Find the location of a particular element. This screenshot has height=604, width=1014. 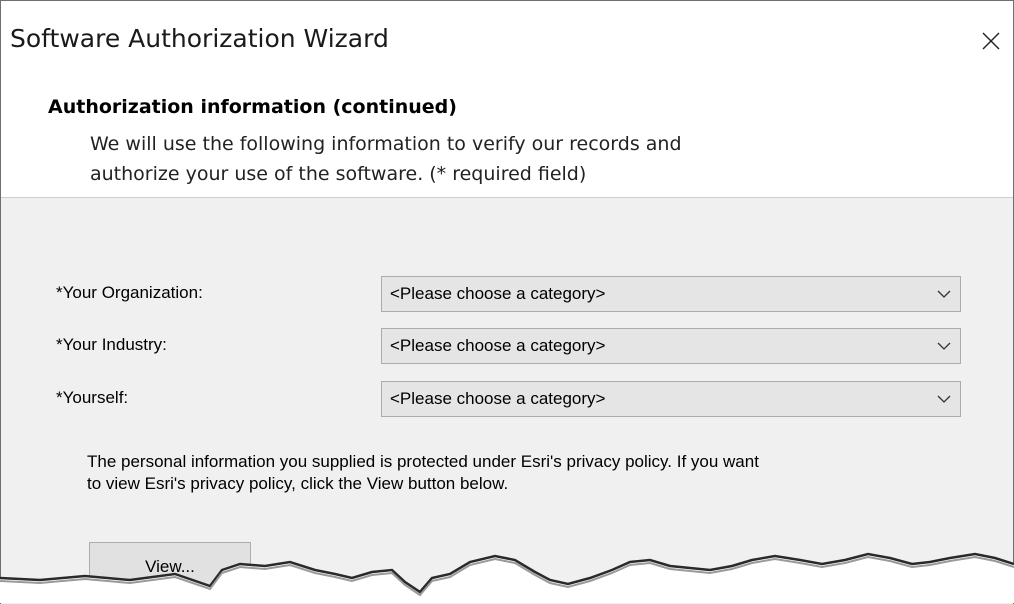

close-button is located at coordinates (991, 41).